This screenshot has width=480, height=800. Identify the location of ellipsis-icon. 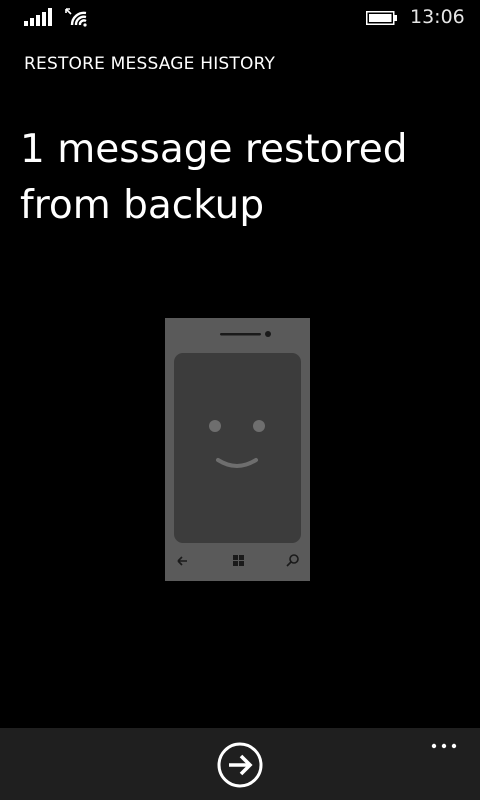
(444, 746).